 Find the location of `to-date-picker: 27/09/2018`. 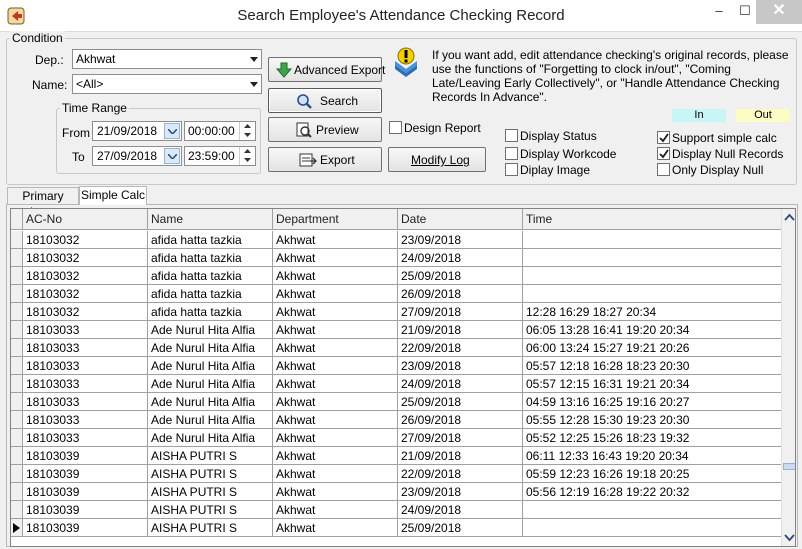

to-date-picker: 27/09/2018 is located at coordinates (137, 156).